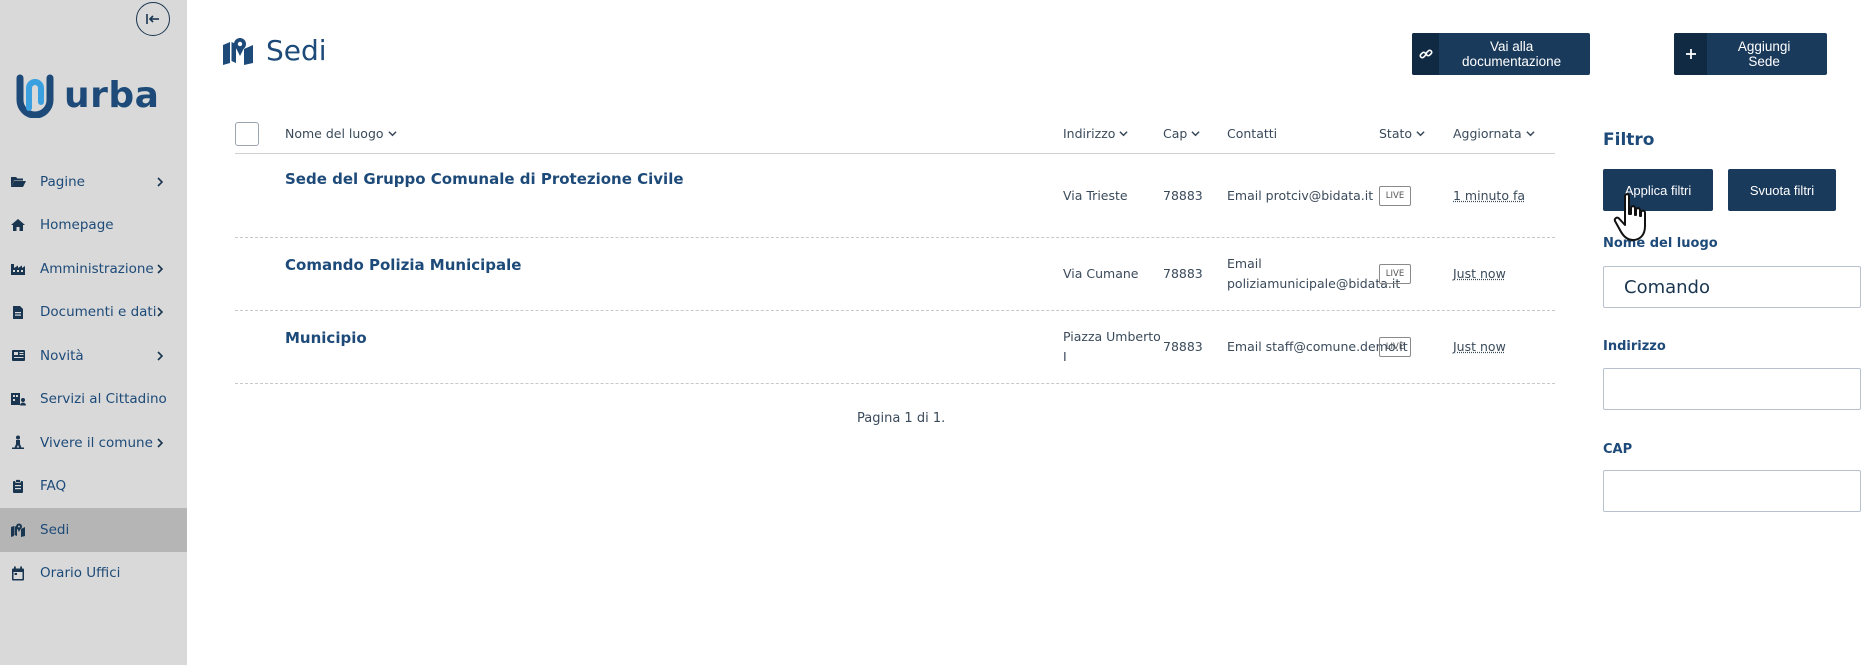 Image resolution: width=1875 pixels, height=665 pixels. What do you see at coordinates (1112, 336) in the screenshot?
I see `row-address: Piazza Umberto` at bounding box center [1112, 336].